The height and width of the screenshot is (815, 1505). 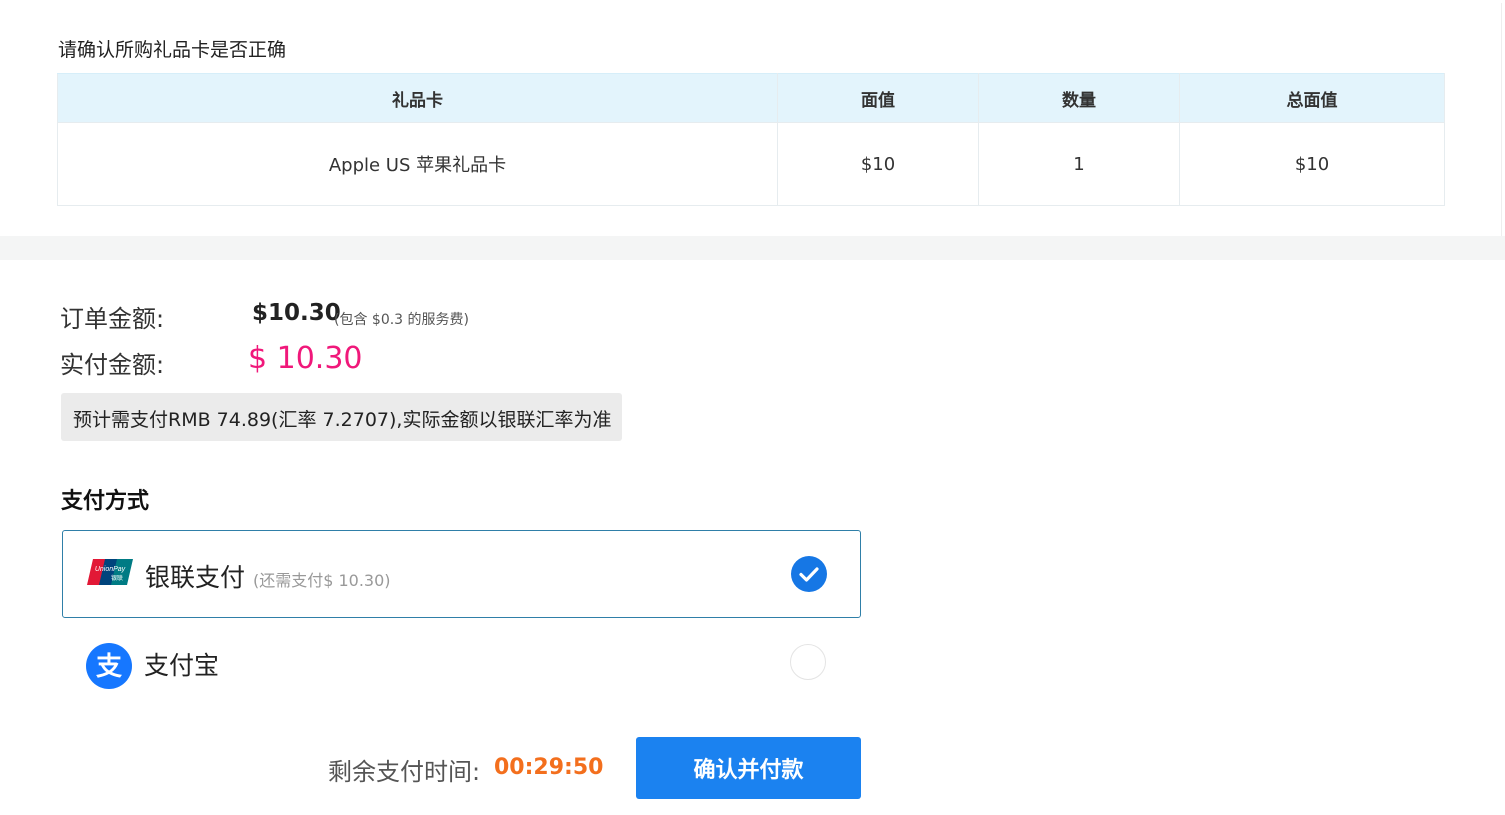 I want to click on rmb-estimate-box: 预计需支付RMB 74.89(汇率 7.2707),实际金额以银联汇率为准, so click(x=341, y=417).